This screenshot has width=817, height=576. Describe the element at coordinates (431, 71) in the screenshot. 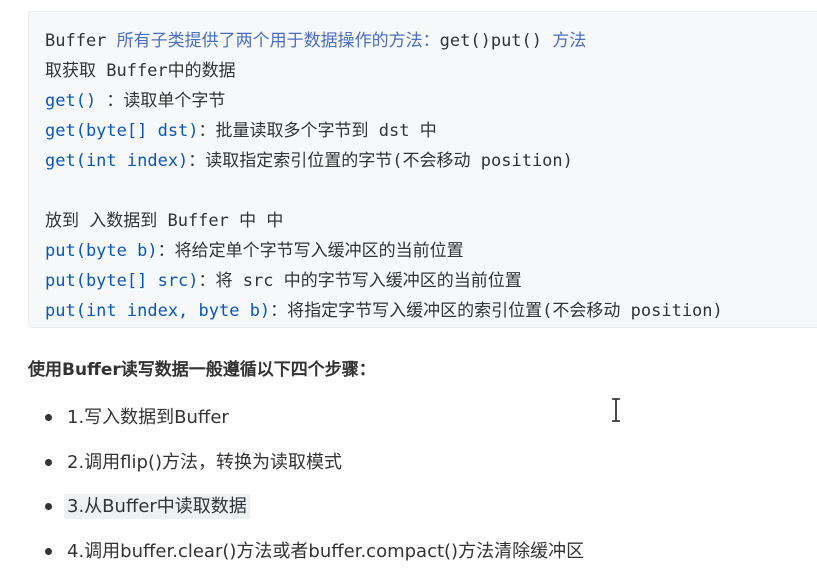

I see `code-line-2: 取获取 Buffer中的数据` at that location.